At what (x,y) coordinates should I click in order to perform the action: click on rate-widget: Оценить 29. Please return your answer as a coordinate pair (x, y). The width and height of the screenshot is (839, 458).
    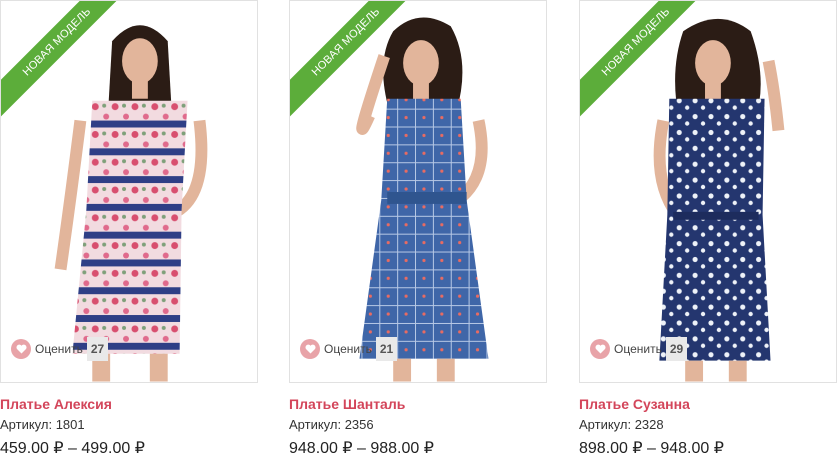
    Looking at the image, I should click on (639, 349).